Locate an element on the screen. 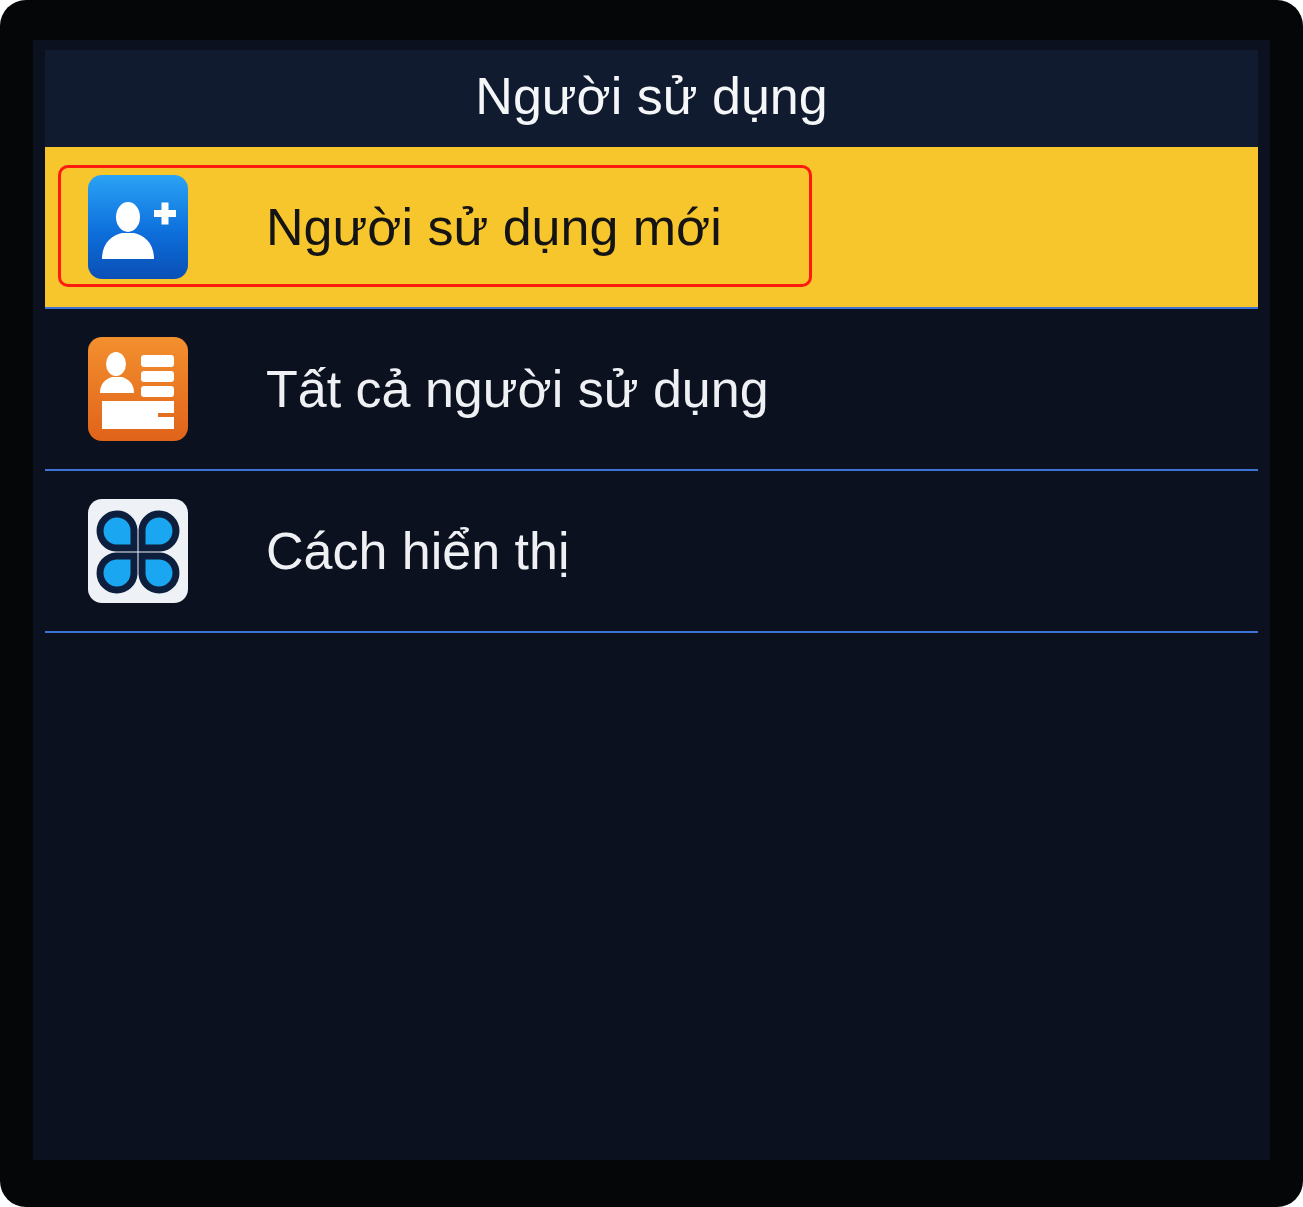  menu-item: Cách hiển thị is located at coordinates (651, 551).